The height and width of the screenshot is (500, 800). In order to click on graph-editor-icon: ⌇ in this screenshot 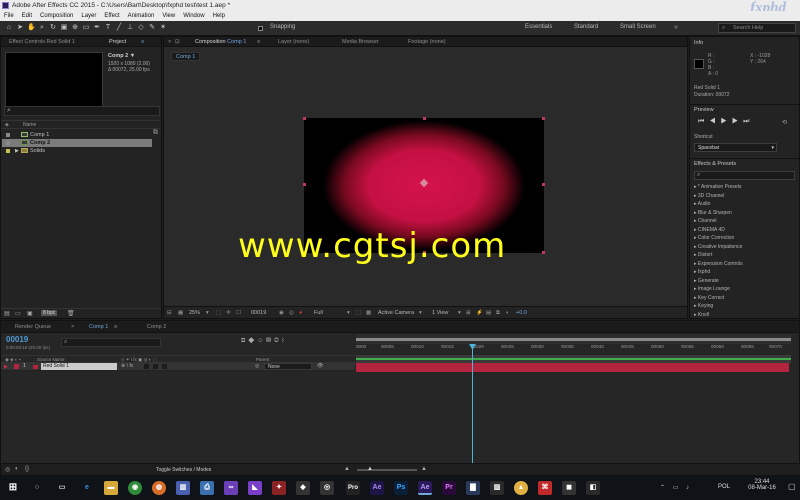, I will do `click(284, 341)`.